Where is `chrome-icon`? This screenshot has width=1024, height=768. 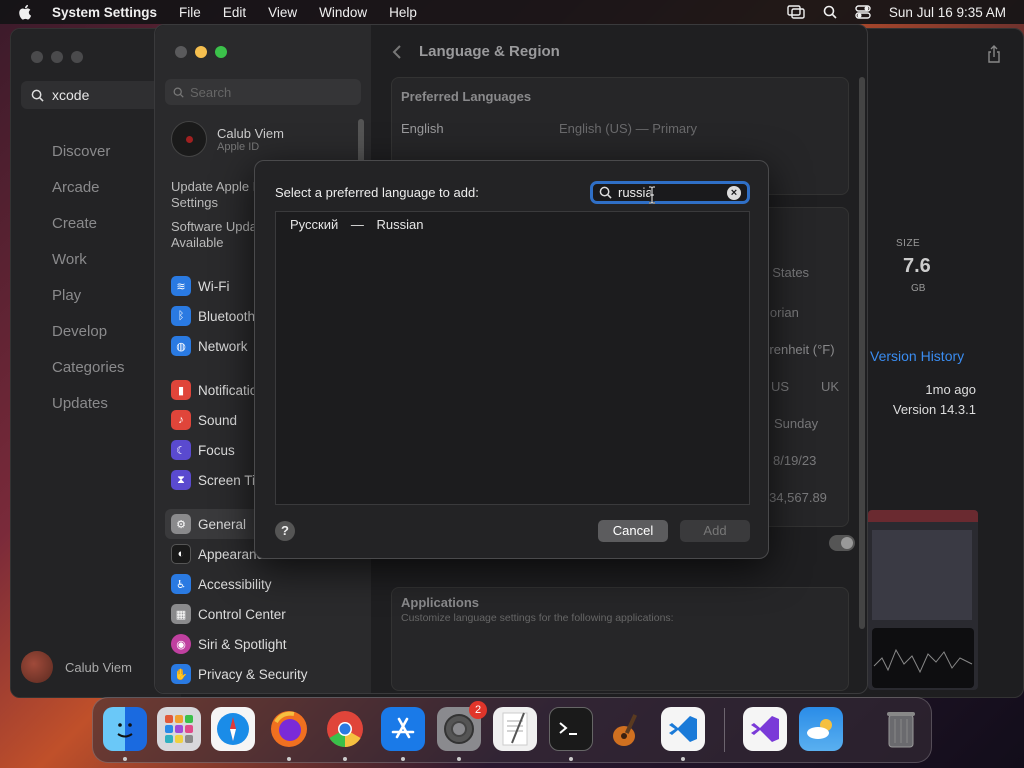 chrome-icon is located at coordinates (345, 729).